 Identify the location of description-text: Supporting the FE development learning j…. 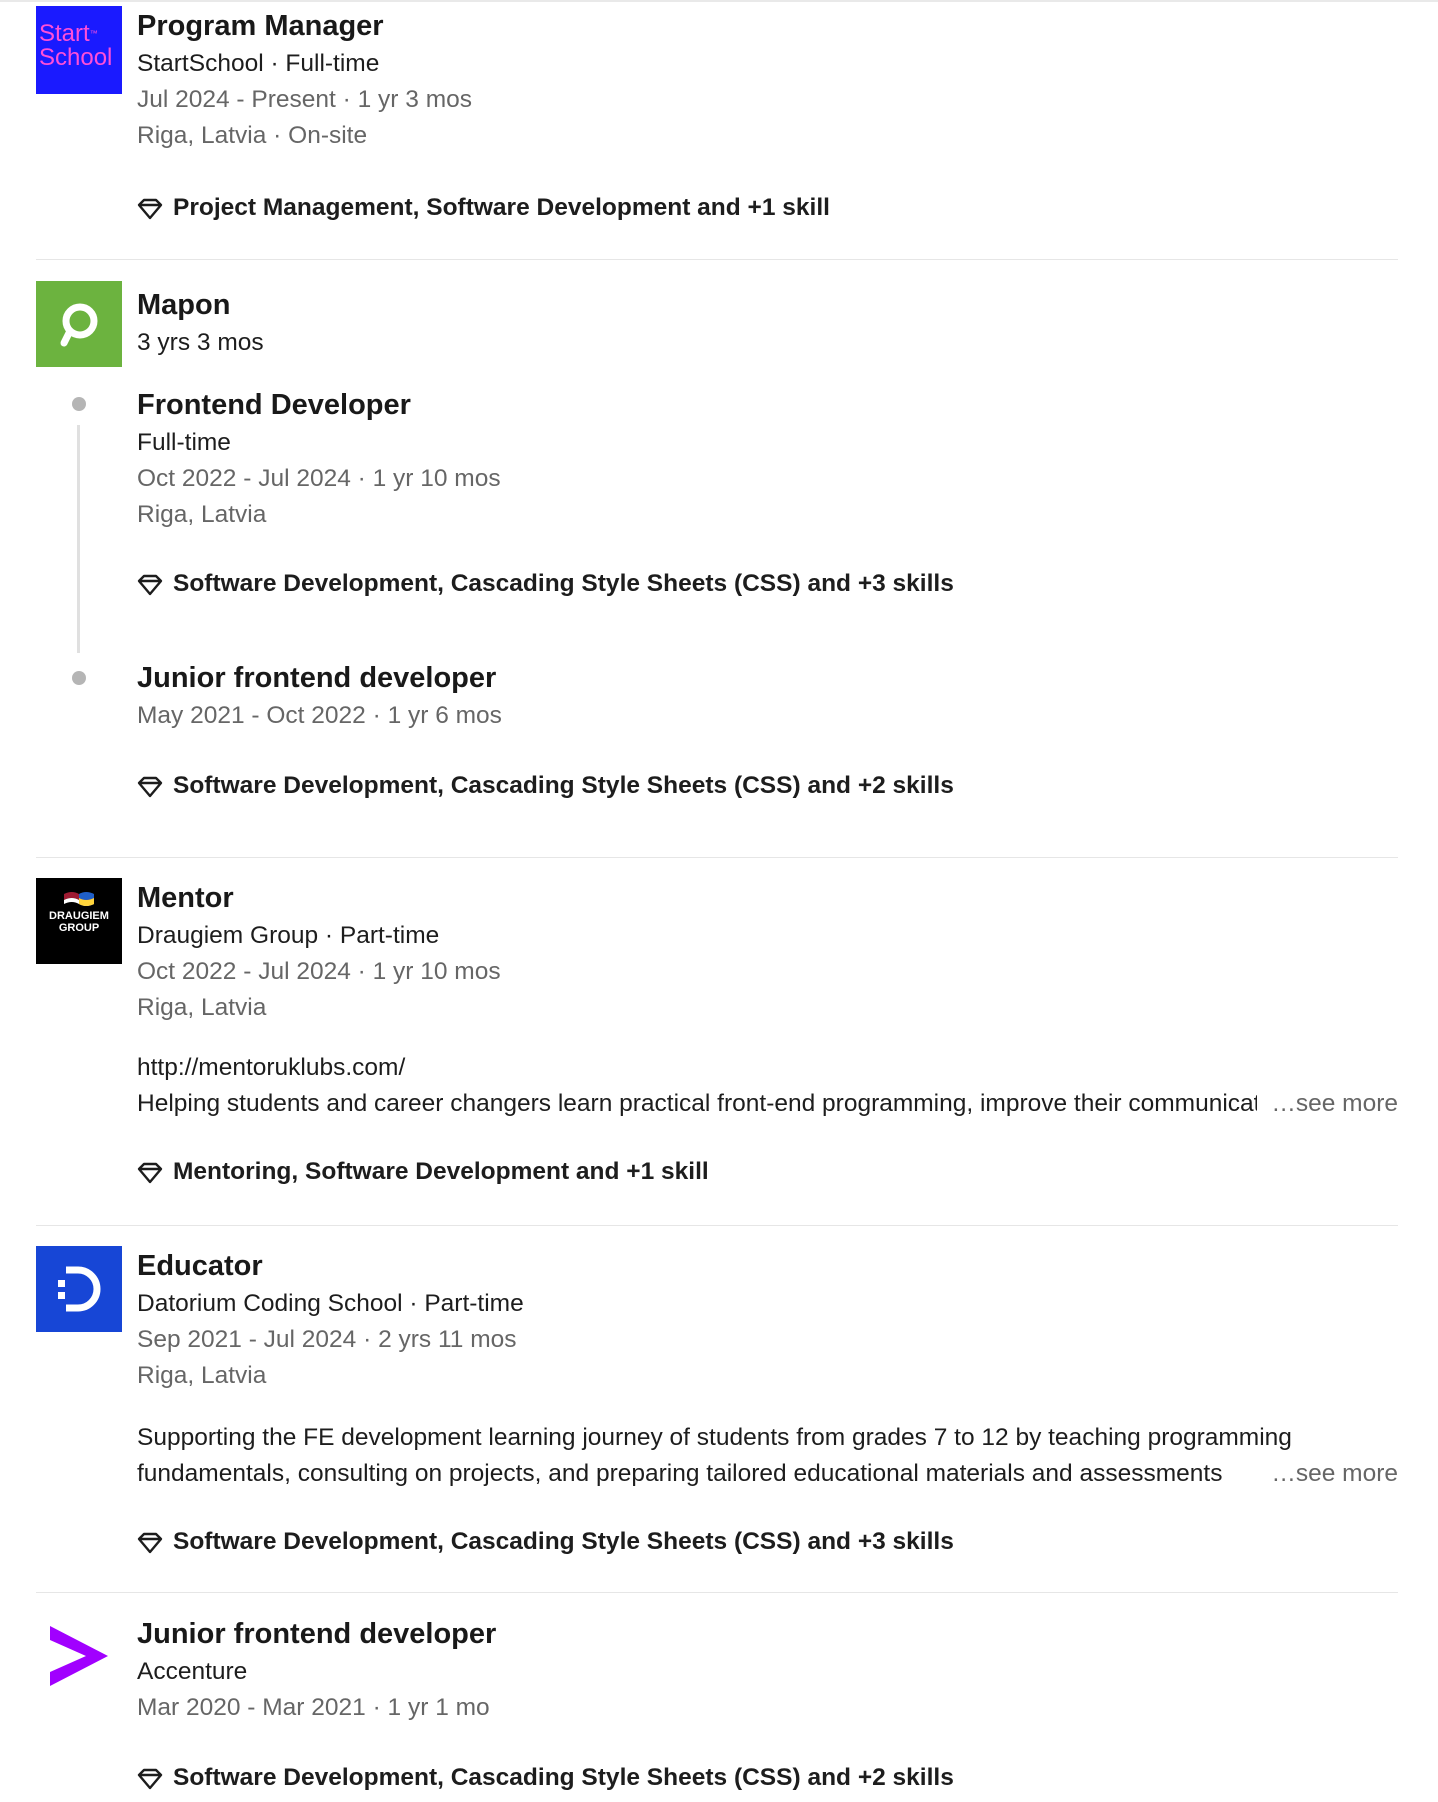
(714, 1437).